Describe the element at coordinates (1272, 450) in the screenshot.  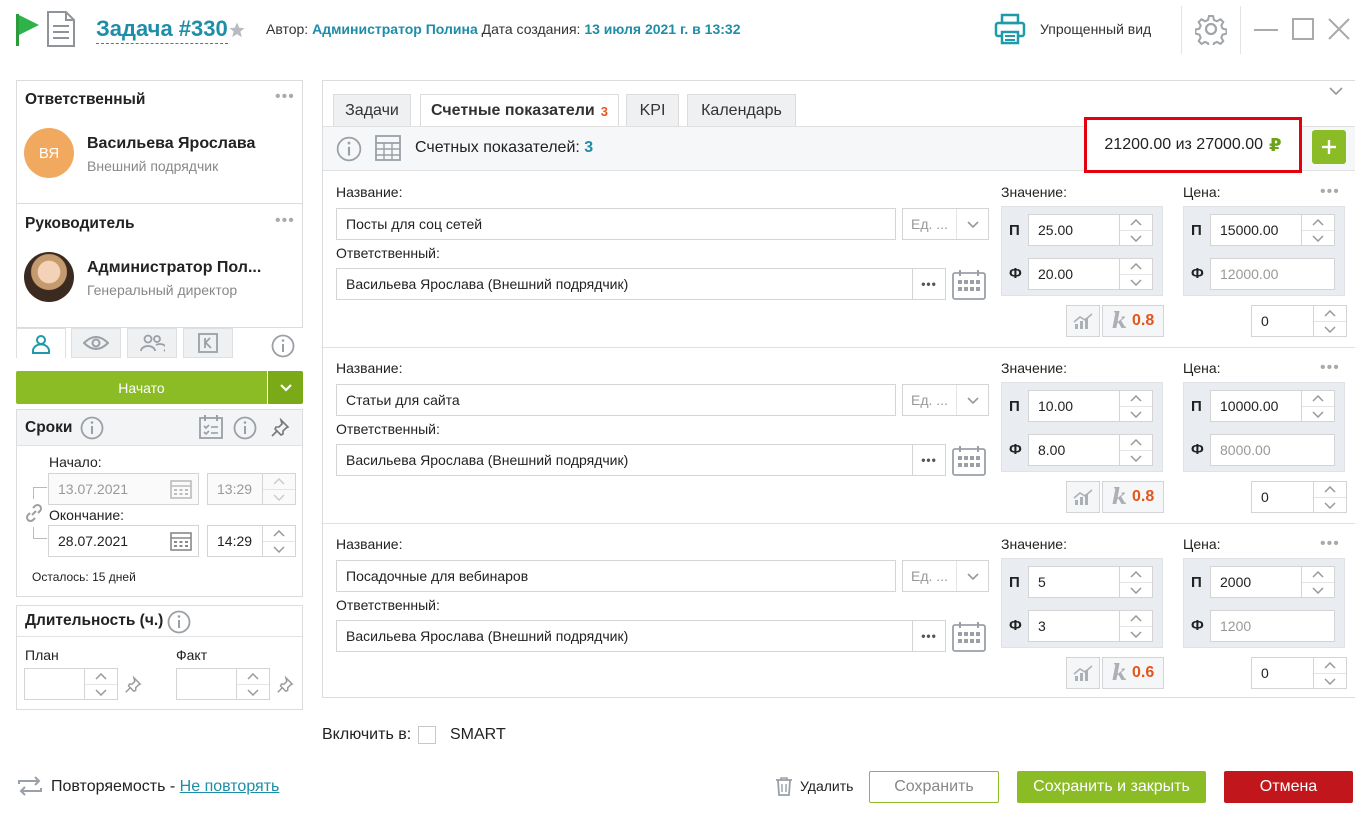
I see `price-fact-input: 8000.00` at that location.